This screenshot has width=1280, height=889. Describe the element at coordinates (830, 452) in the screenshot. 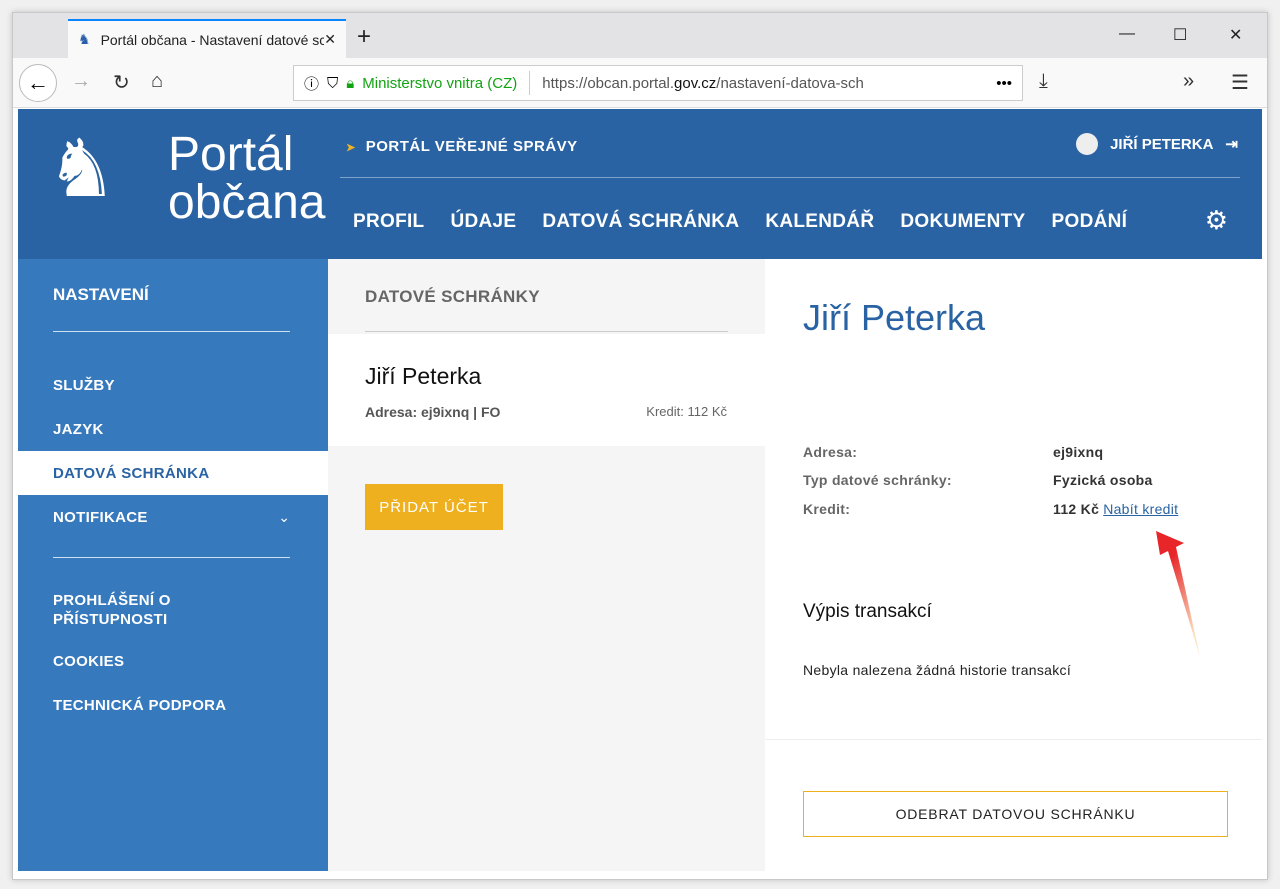

I see `address-label: Adresa:` at that location.